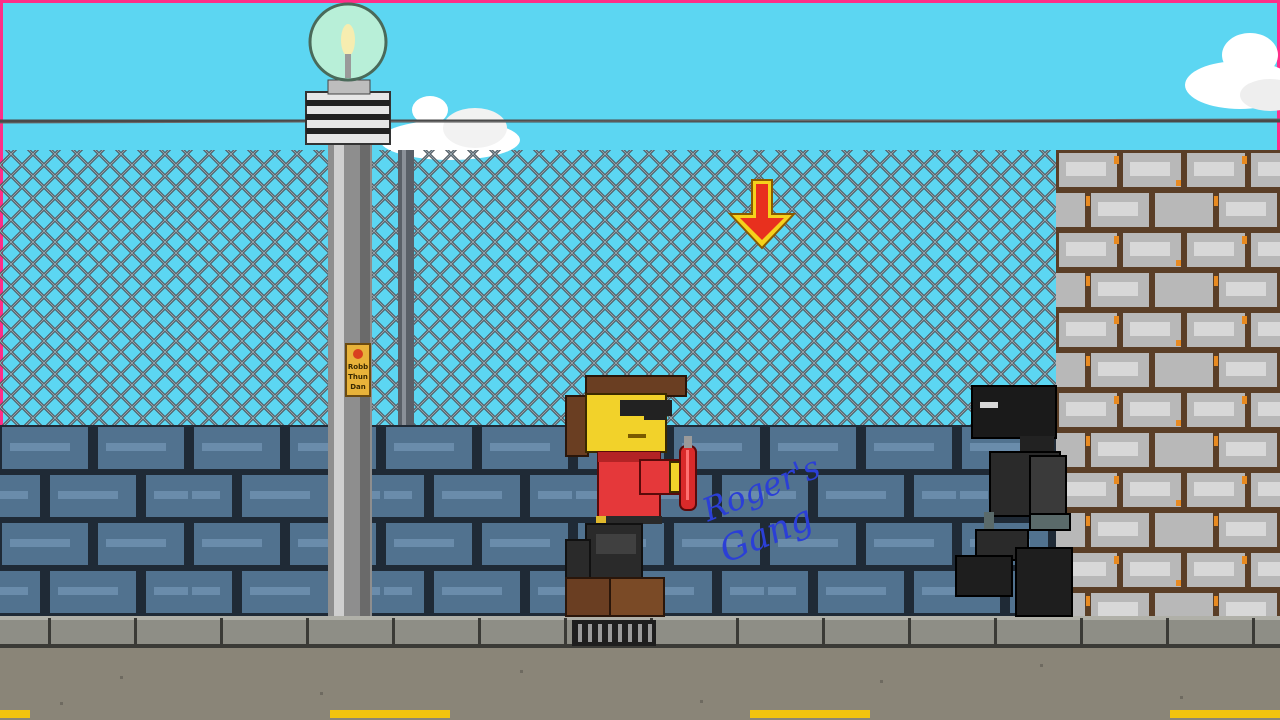  I want to click on grey-brick-wall, so click(1168, 383).